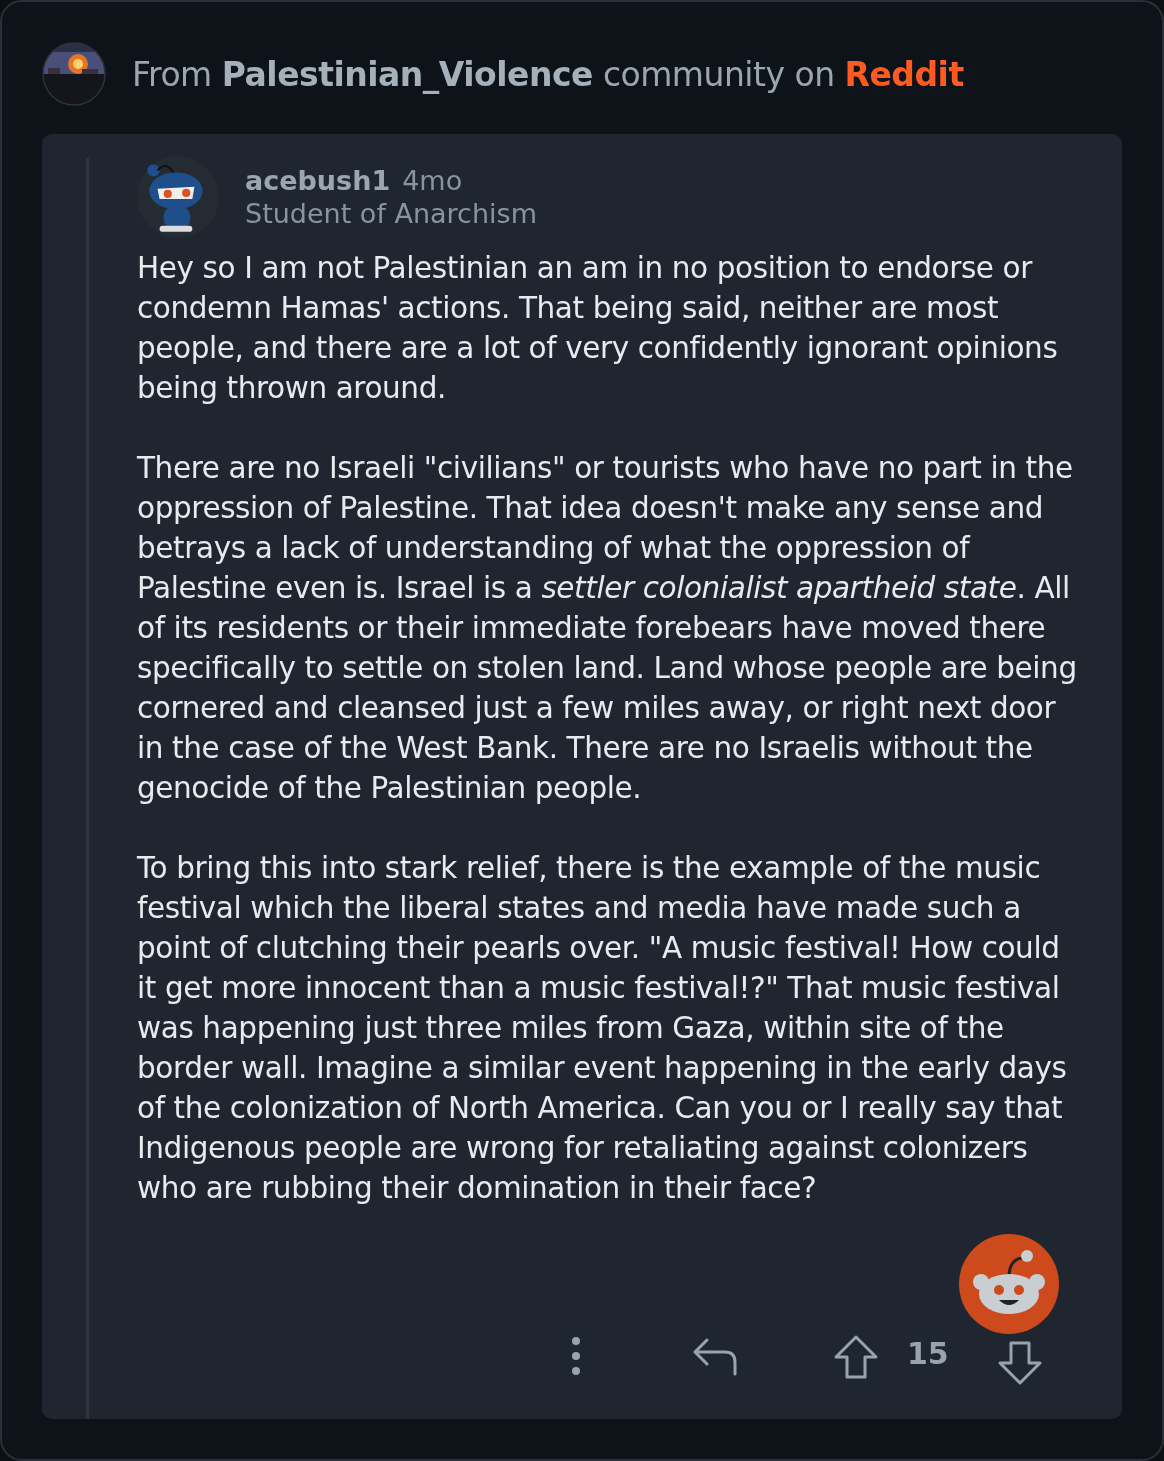  I want to click on user-flair: Student of Anarchism, so click(391, 213).